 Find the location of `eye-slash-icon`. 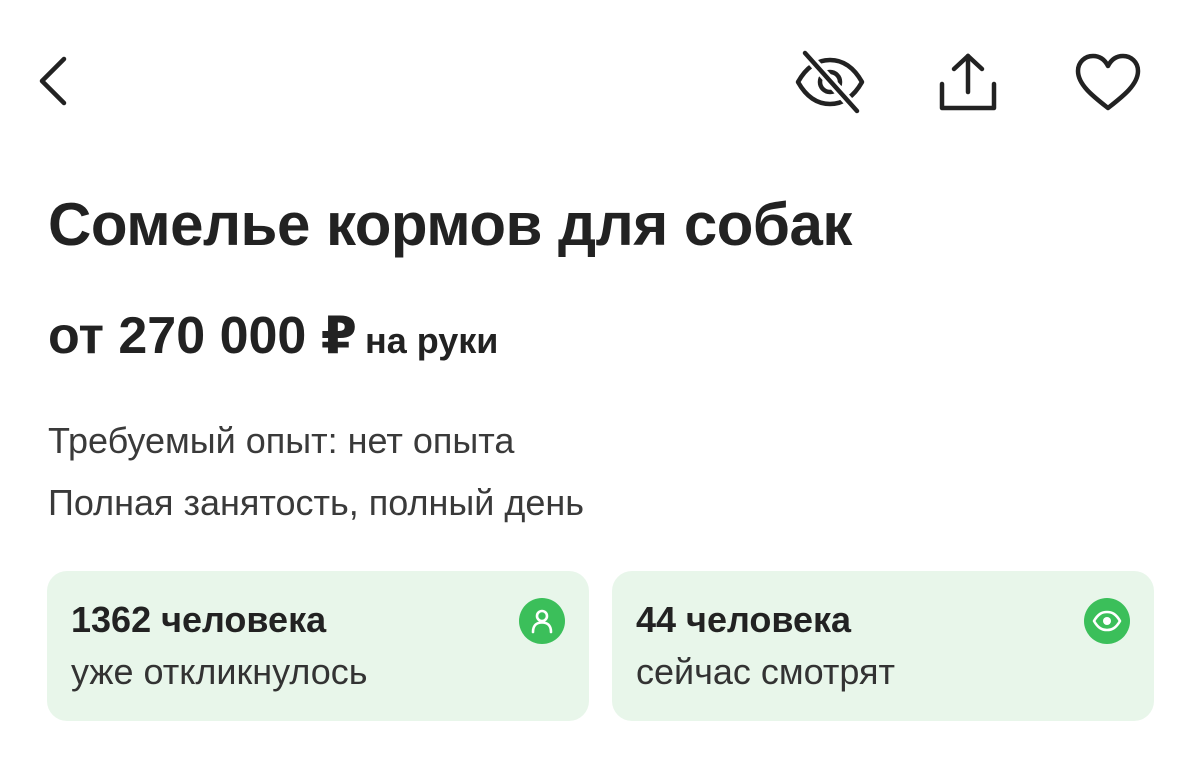

eye-slash-icon is located at coordinates (830, 82).